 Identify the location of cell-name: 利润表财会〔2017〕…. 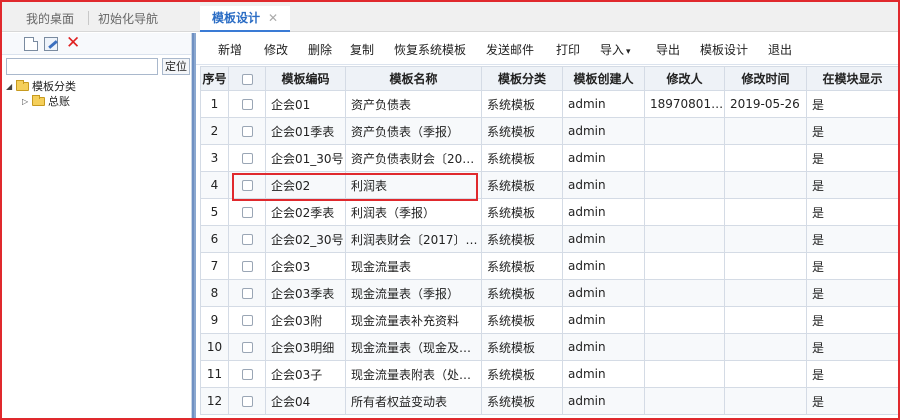
(413, 239).